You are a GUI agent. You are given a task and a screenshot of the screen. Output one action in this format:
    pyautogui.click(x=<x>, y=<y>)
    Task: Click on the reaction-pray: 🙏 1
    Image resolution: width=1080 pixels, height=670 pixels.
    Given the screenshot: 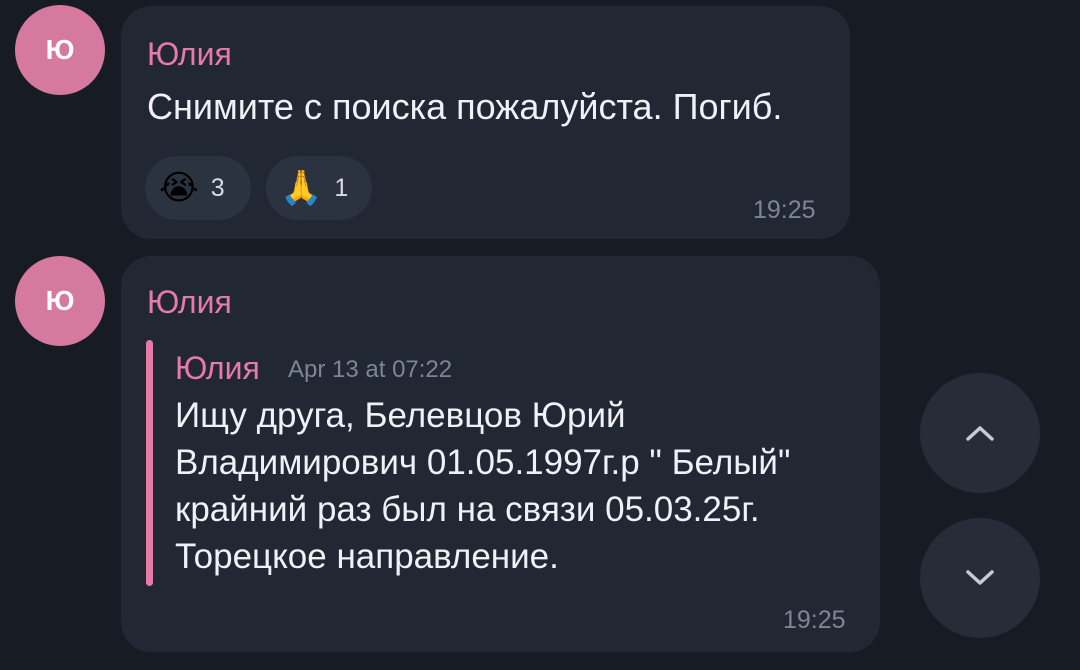 What is the action you would take?
    pyautogui.click(x=319, y=188)
    